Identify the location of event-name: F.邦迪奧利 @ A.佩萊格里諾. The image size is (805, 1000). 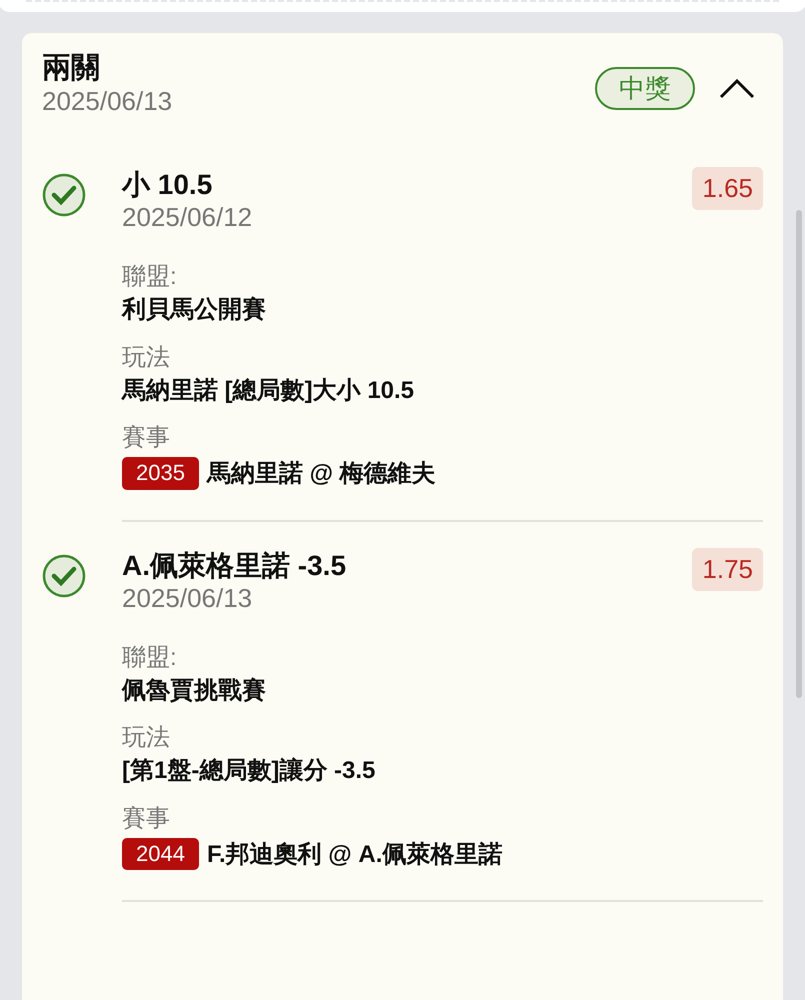
(354, 855).